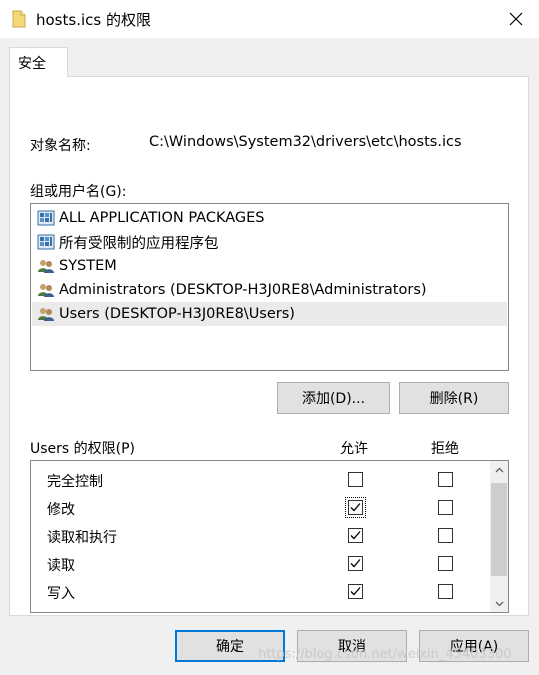  What do you see at coordinates (19, 19) in the screenshot?
I see `file-icon` at bounding box center [19, 19].